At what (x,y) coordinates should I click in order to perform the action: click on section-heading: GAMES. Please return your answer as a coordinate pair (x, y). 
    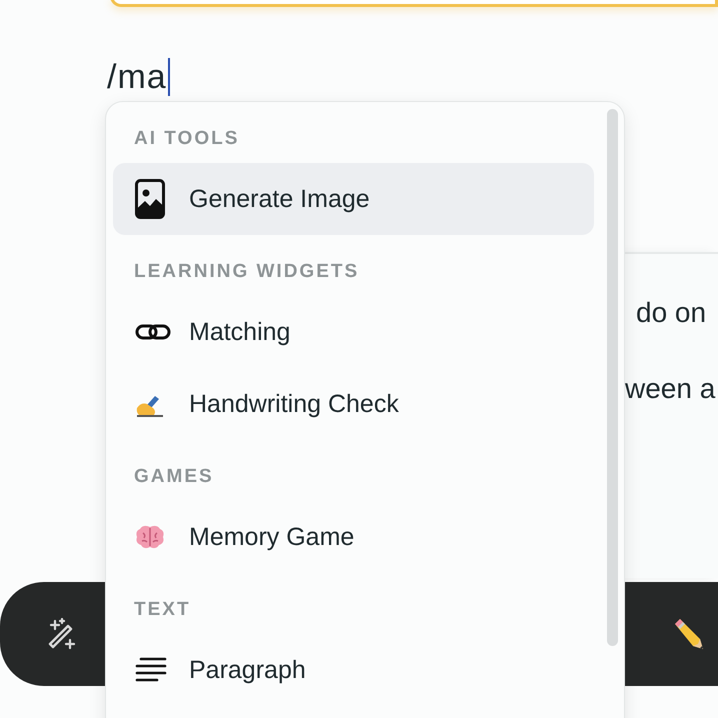
    Looking at the image, I should click on (174, 476).